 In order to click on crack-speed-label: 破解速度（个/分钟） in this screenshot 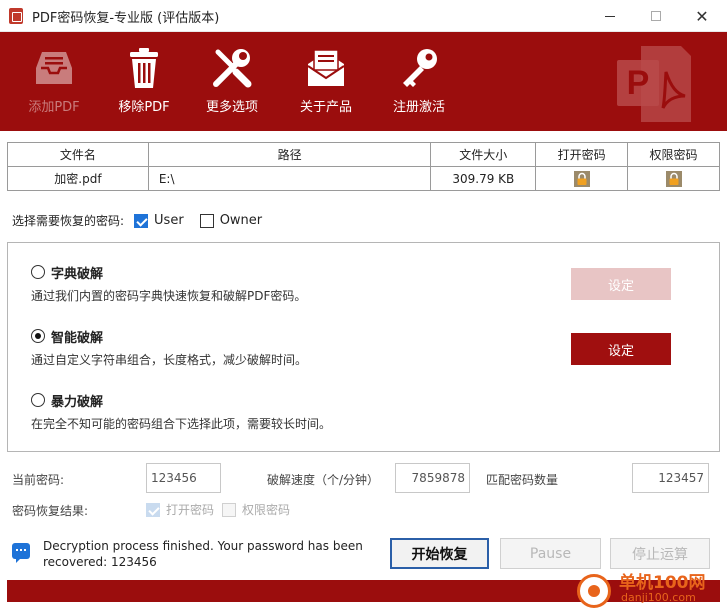, I will do `click(323, 480)`.